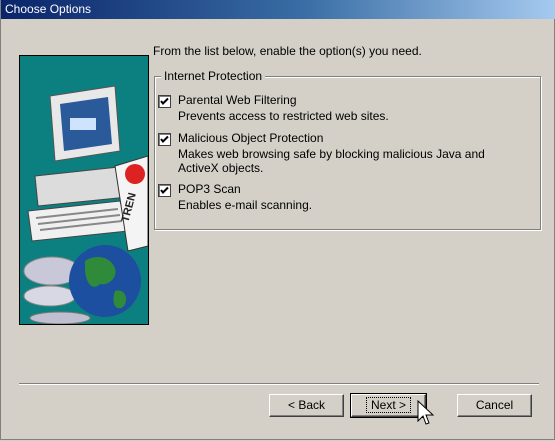 The image size is (555, 441). Describe the element at coordinates (278, 9) in the screenshot. I see `title-bar: Choose Options` at that location.